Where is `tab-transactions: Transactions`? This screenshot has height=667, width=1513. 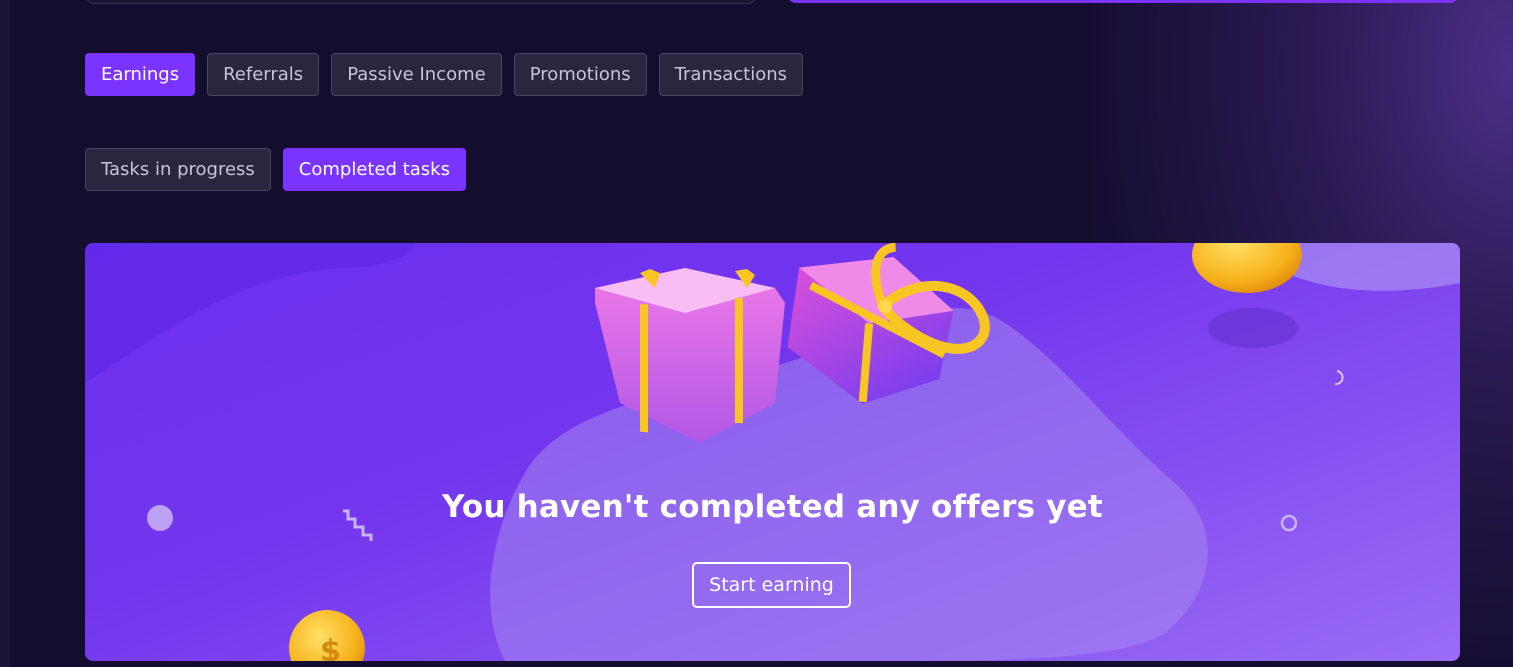
tab-transactions: Transactions is located at coordinates (731, 74).